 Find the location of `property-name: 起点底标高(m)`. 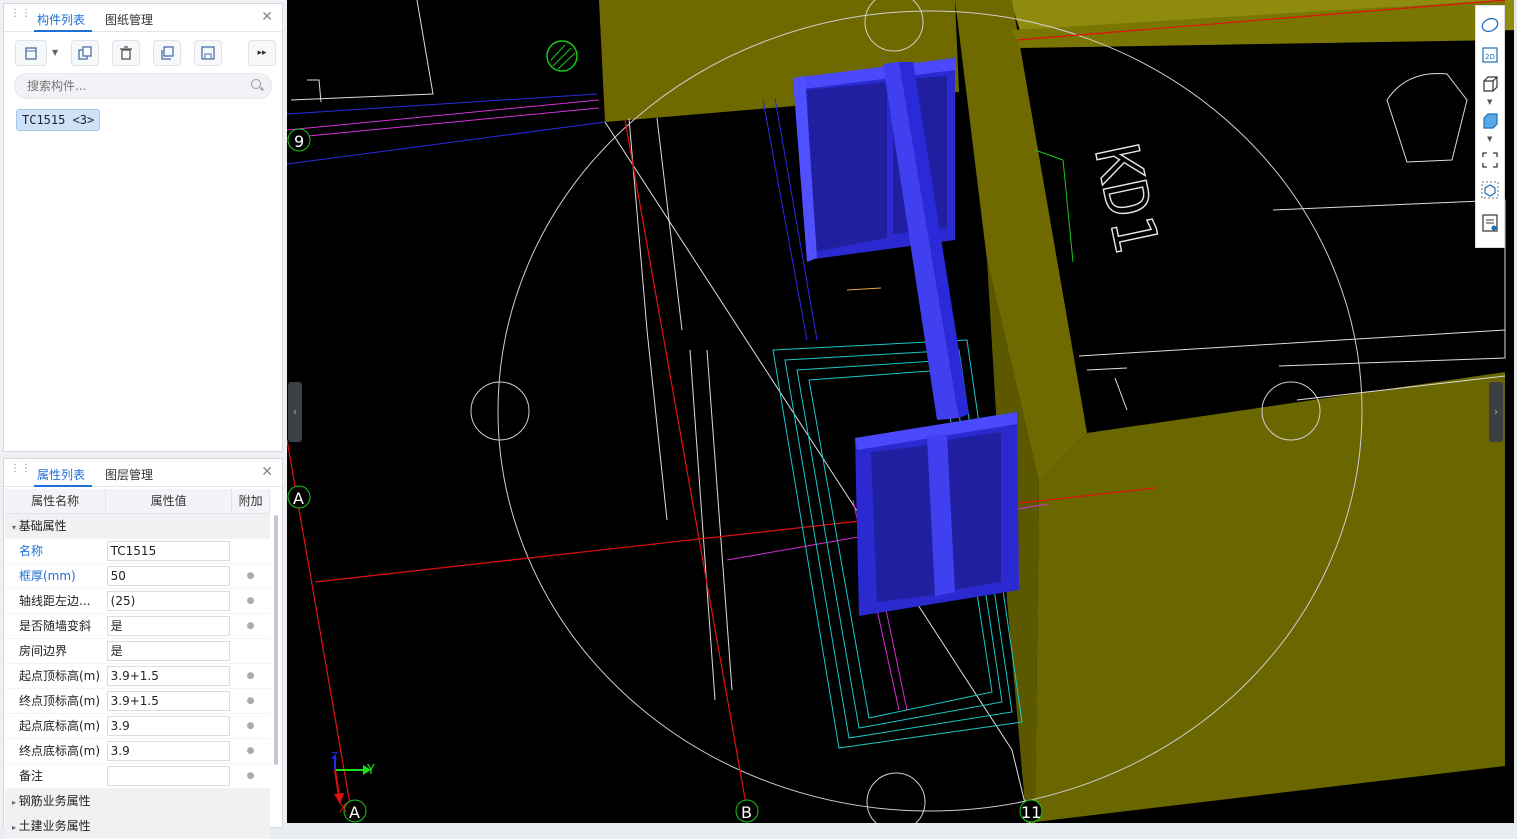

property-name: 起点底标高(m) is located at coordinates (55, 726).